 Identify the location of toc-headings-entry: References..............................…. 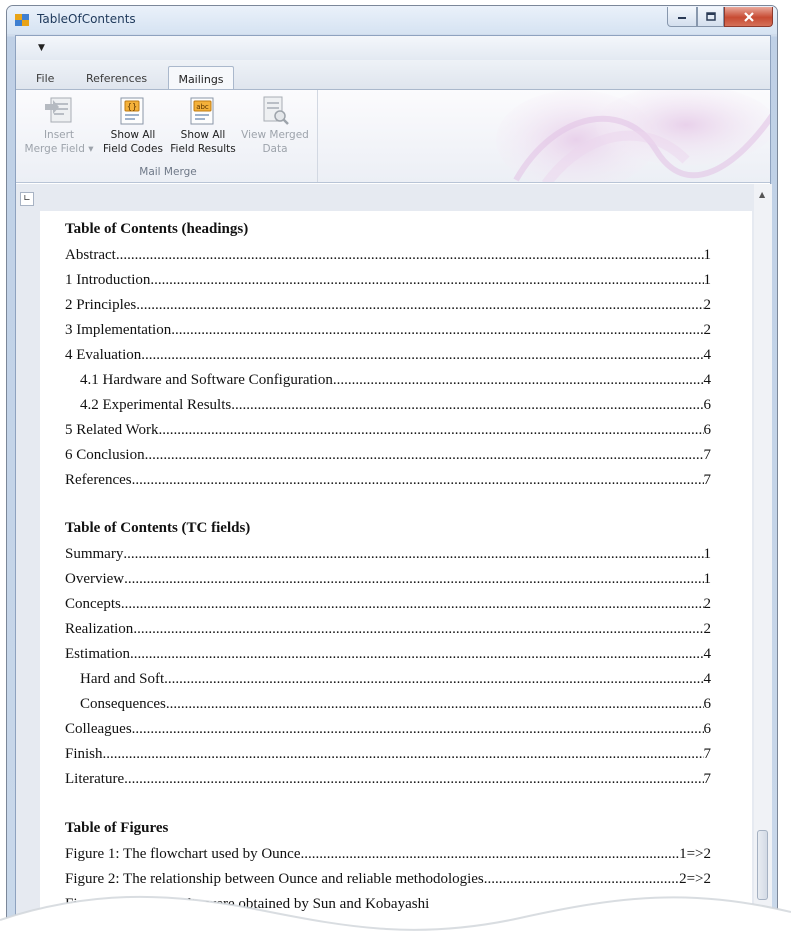
(388, 479).